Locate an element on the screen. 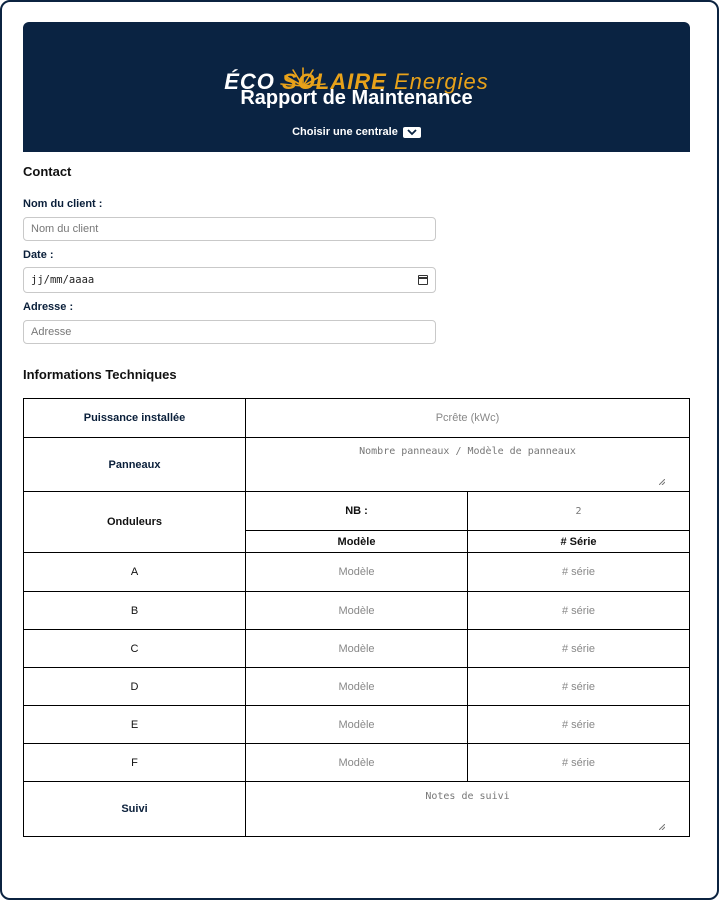  table-row: A Modèle # série is located at coordinates (356, 572).